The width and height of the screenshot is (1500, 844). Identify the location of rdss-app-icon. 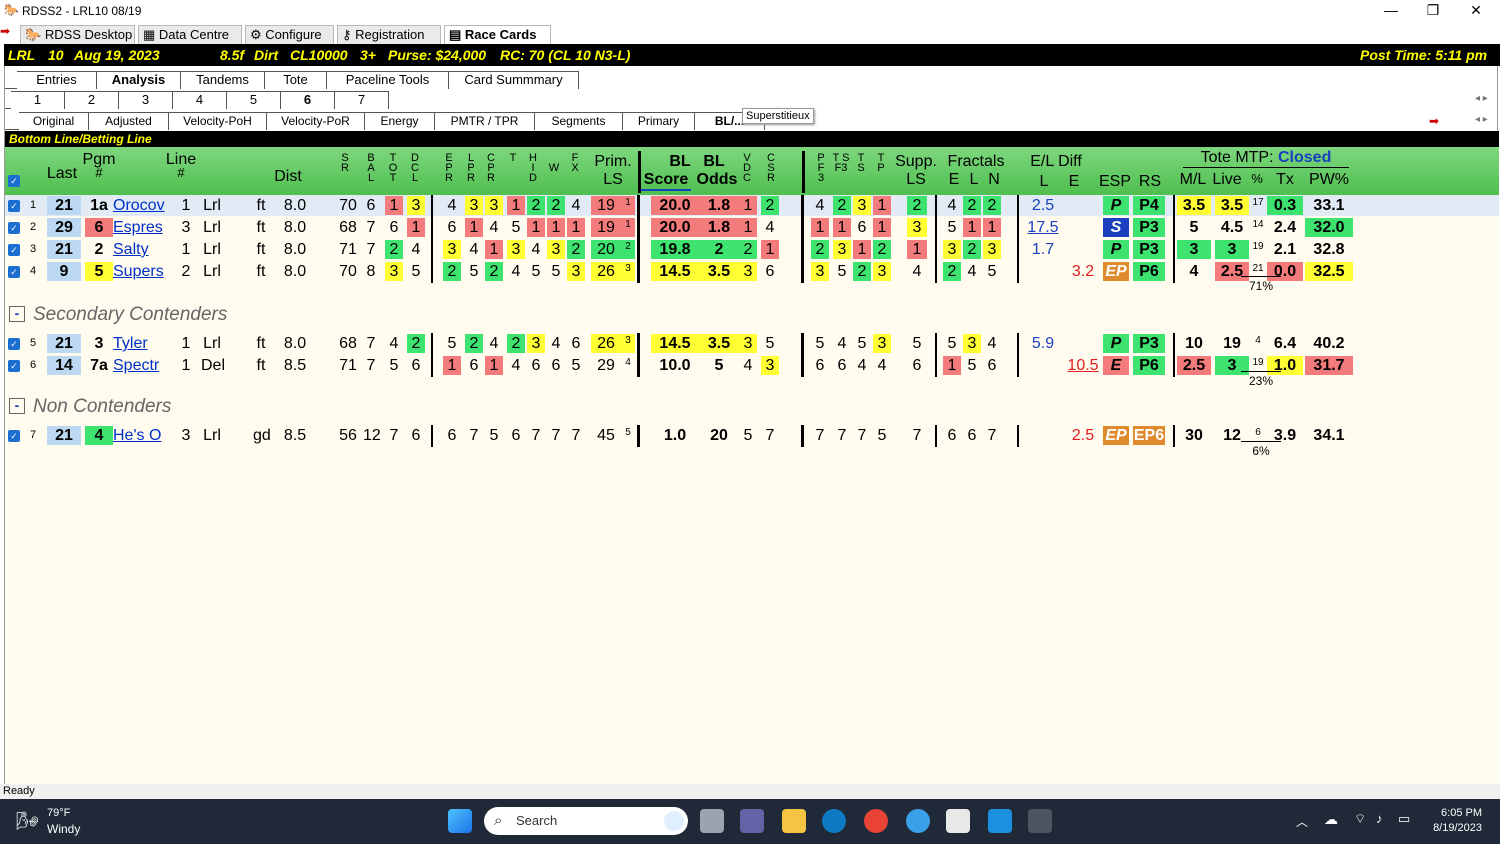
(1040, 821).